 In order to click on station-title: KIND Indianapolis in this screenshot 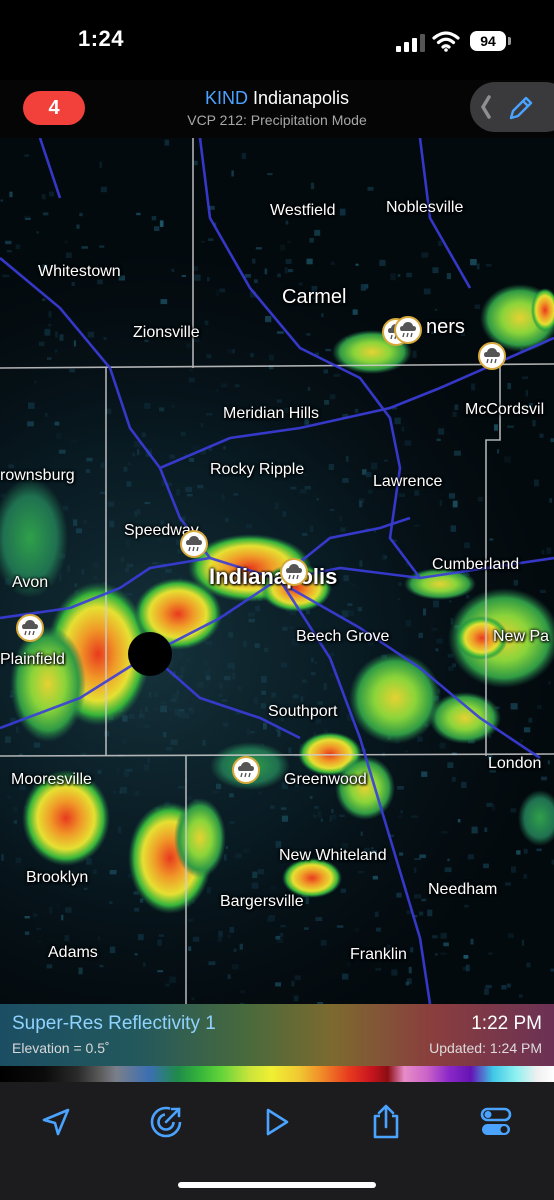, I will do `click(277, 98)`.